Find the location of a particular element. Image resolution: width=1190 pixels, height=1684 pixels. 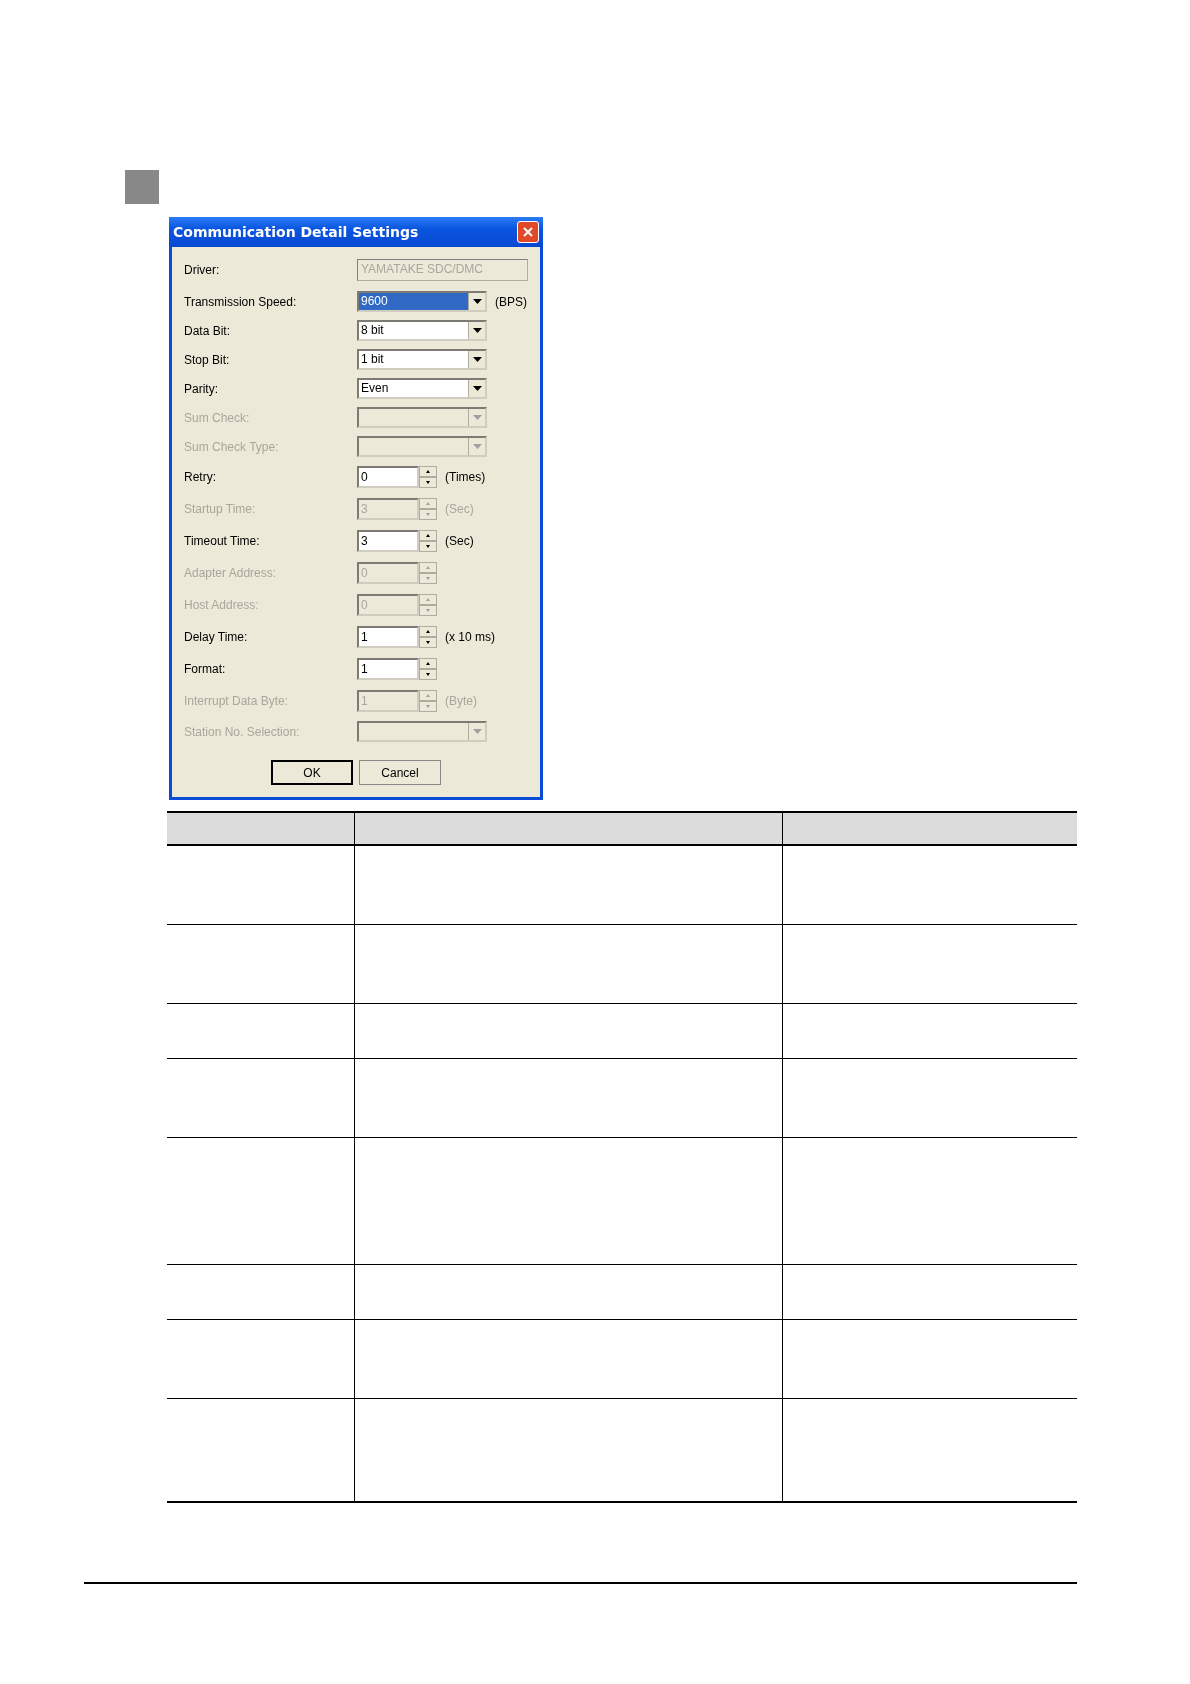

field-label: Host Address: is located at coordinates (222, 605).